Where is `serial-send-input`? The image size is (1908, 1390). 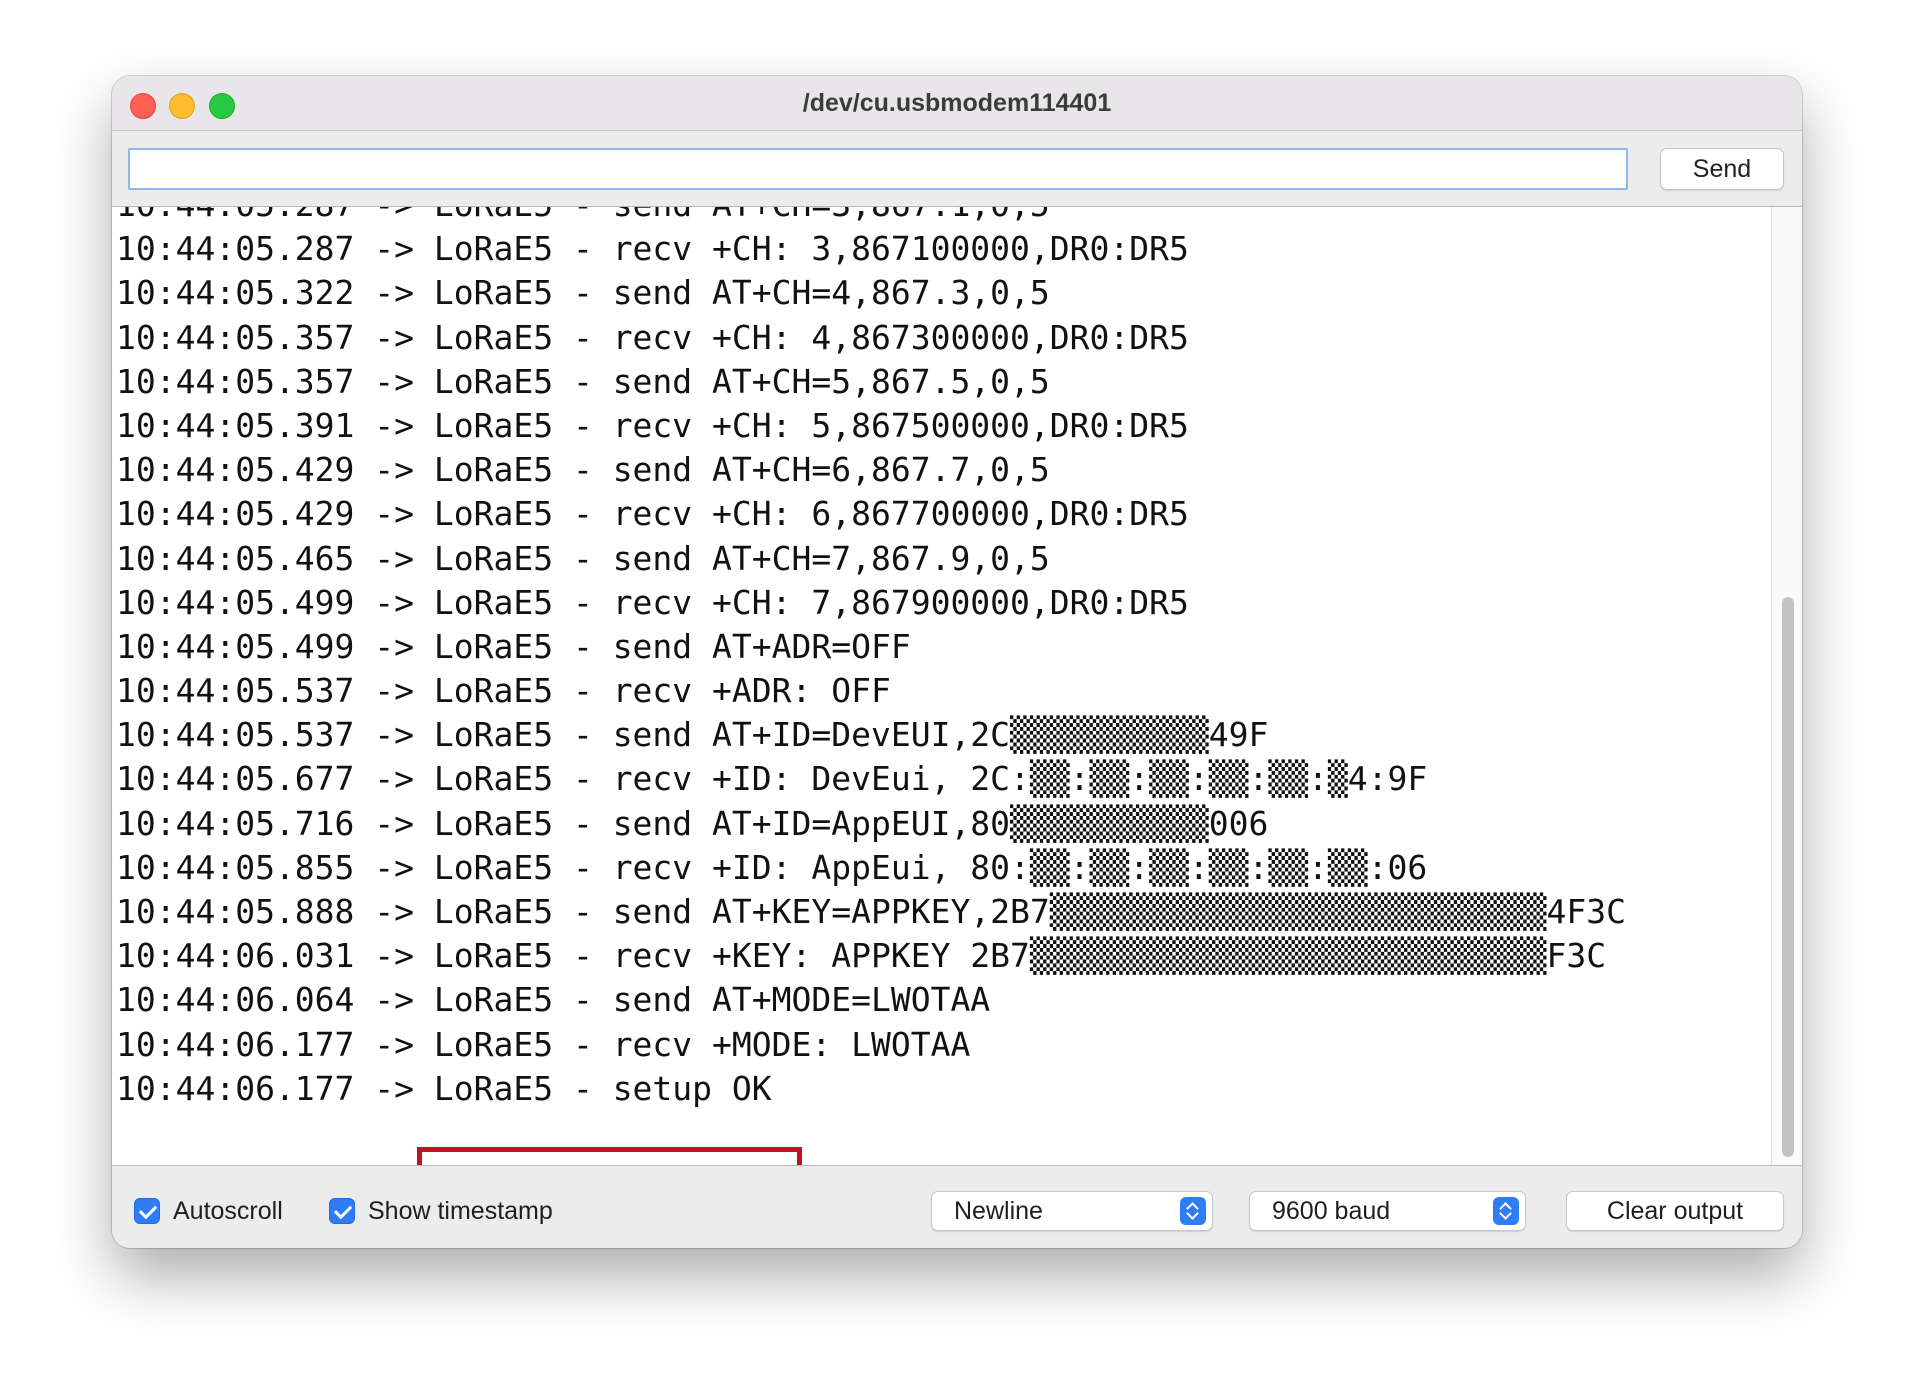 serial-send-input is located at coordinates (878, 169).